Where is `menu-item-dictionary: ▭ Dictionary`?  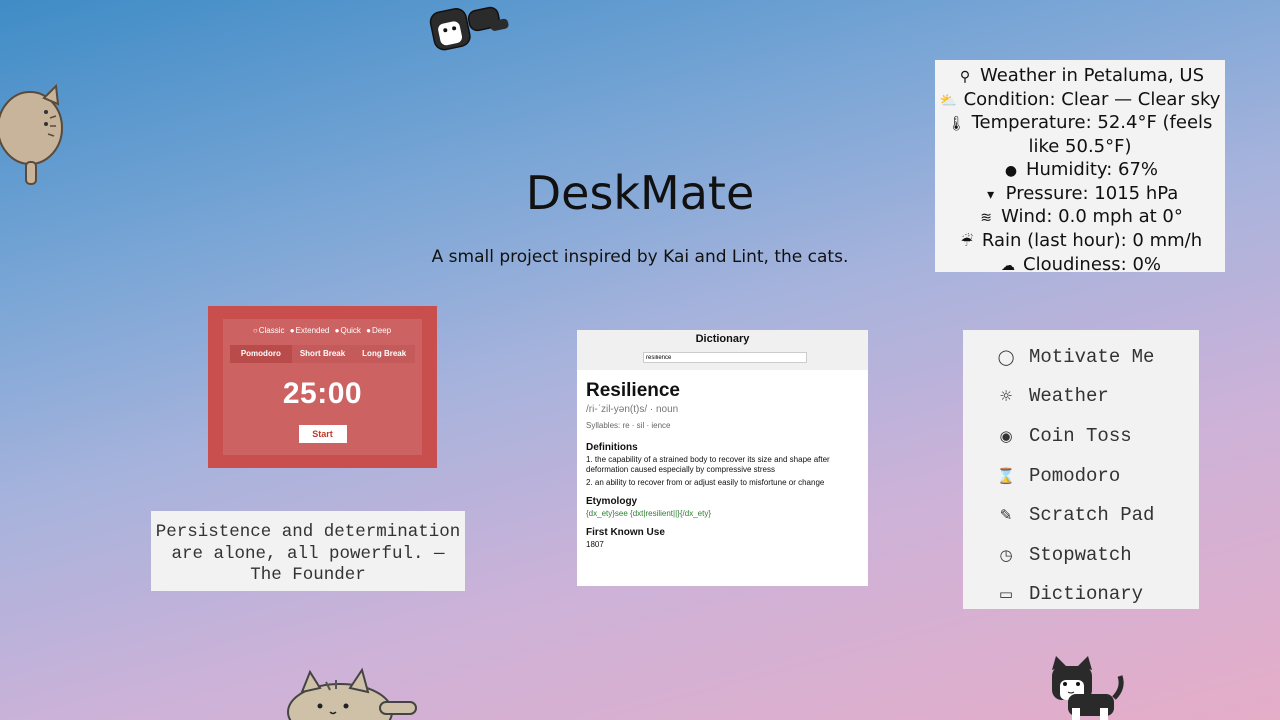 menu-item-dictionary: ▭ Dictionary is located at coordinates (1081, 595).